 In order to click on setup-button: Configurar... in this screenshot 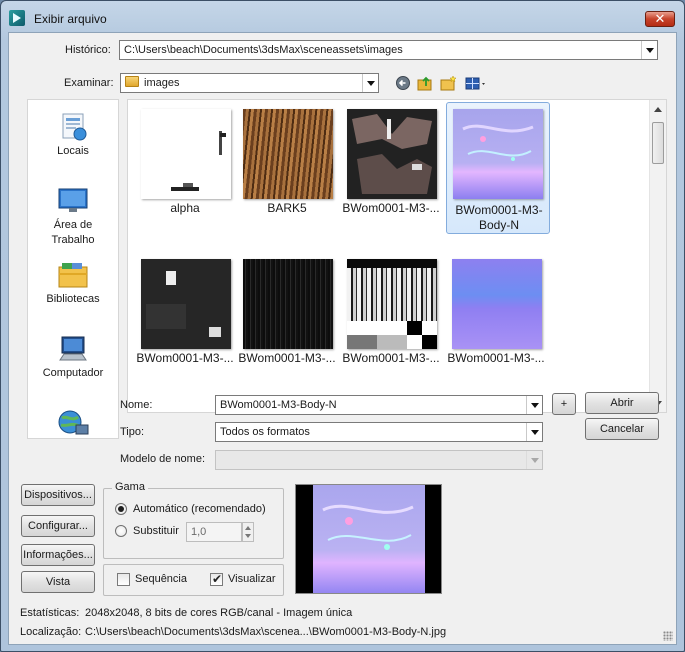, I will do `click(58, 526)`.